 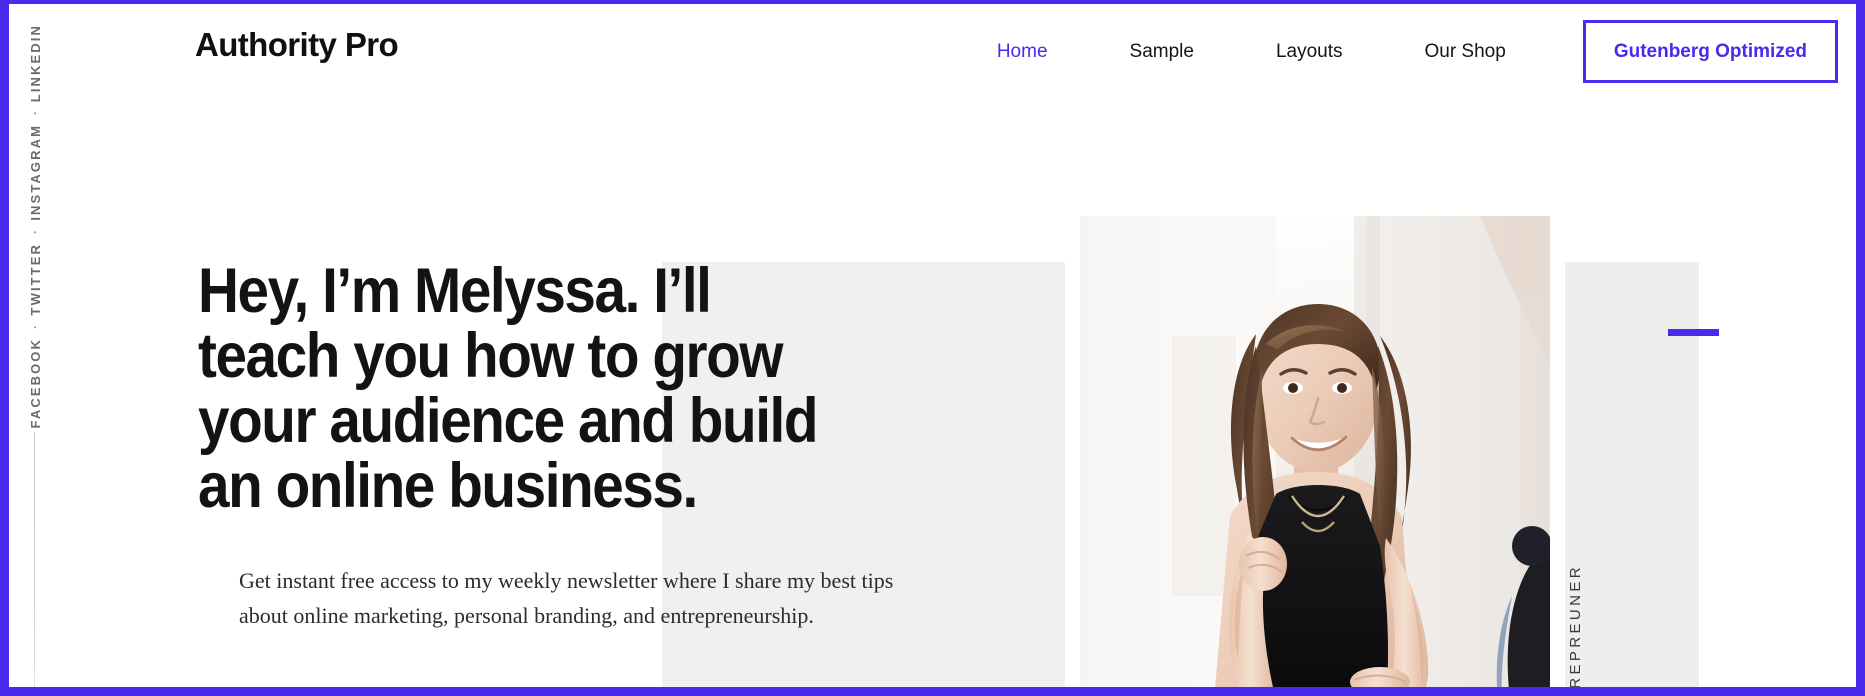 I want to click on nav-item-sample: Sample, so click(x=1162, y=51).